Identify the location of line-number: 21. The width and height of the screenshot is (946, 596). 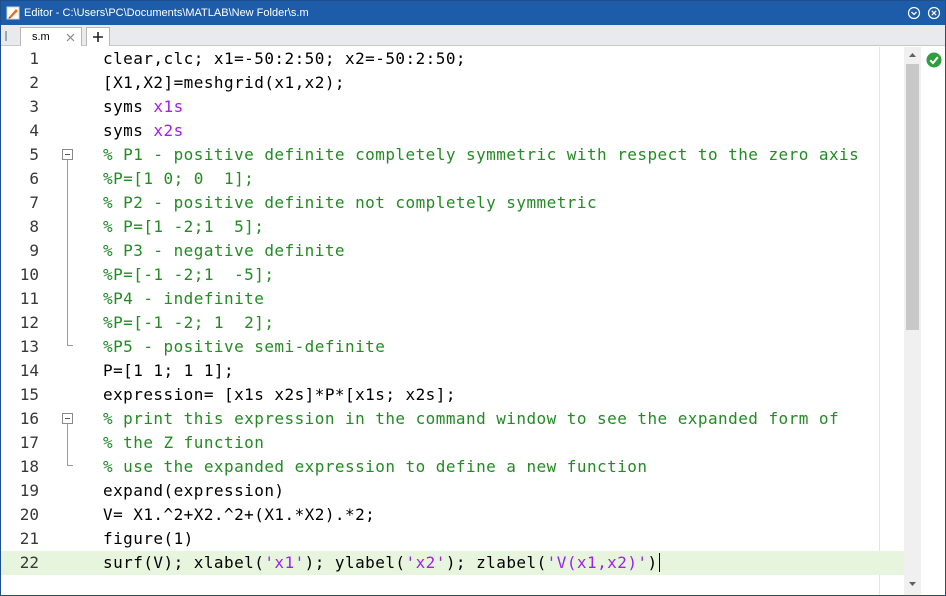
(20, 539).